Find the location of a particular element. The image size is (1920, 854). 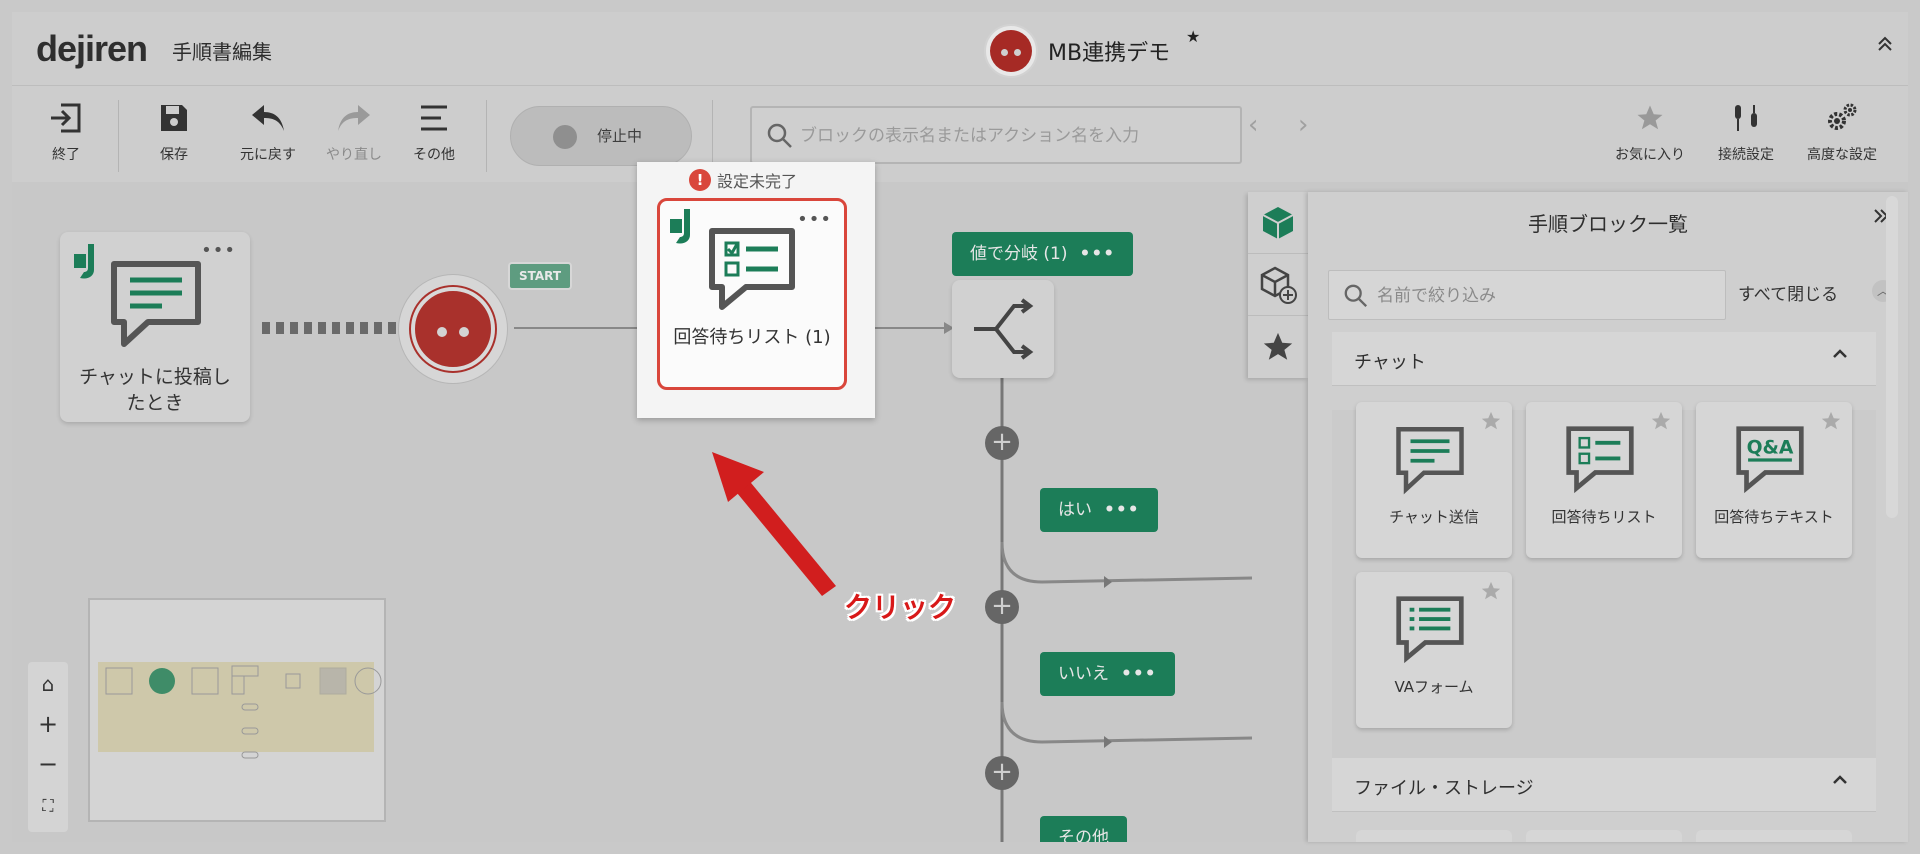

redo-button: やり直し is located at coordinates (354, 131).